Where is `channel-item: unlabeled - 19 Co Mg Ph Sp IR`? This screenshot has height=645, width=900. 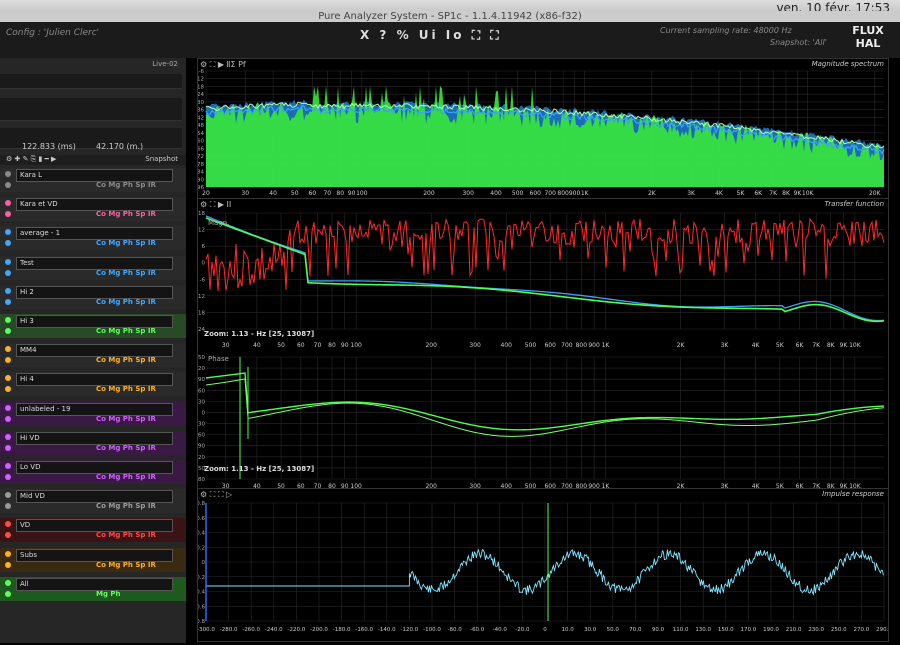 channel-item: unlabeled - 19 Co Mg Ph Sp IR is located at coordinates (93, 413).